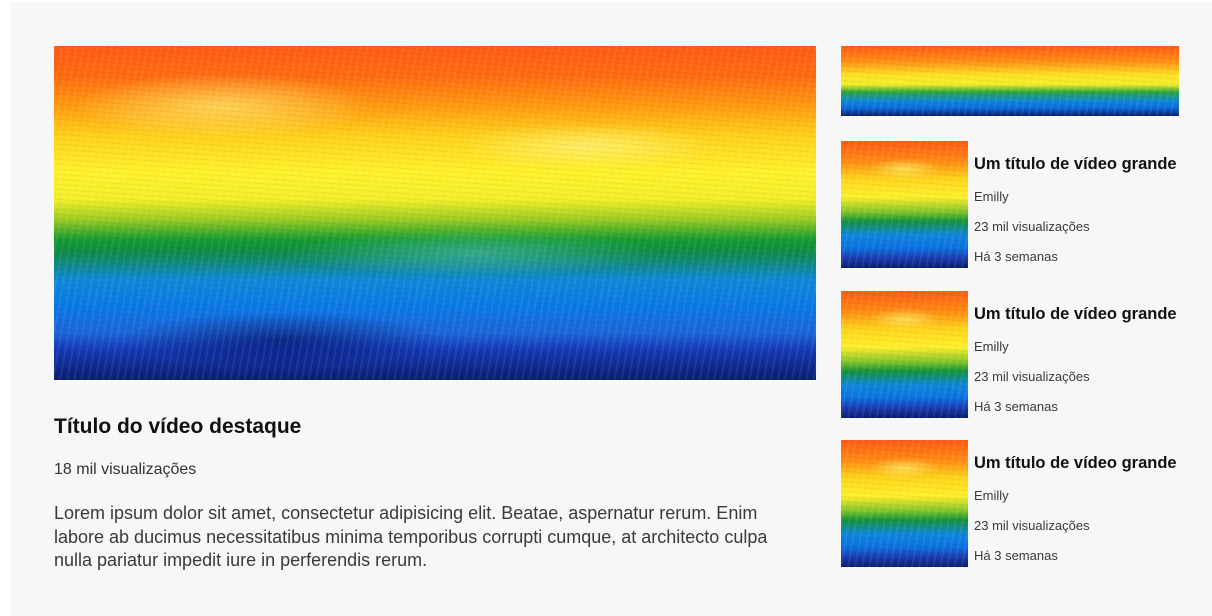 This screenshot has width=1212, height=616. I want to click on sidebar-banner-thumbnail, so click(1010, 81).